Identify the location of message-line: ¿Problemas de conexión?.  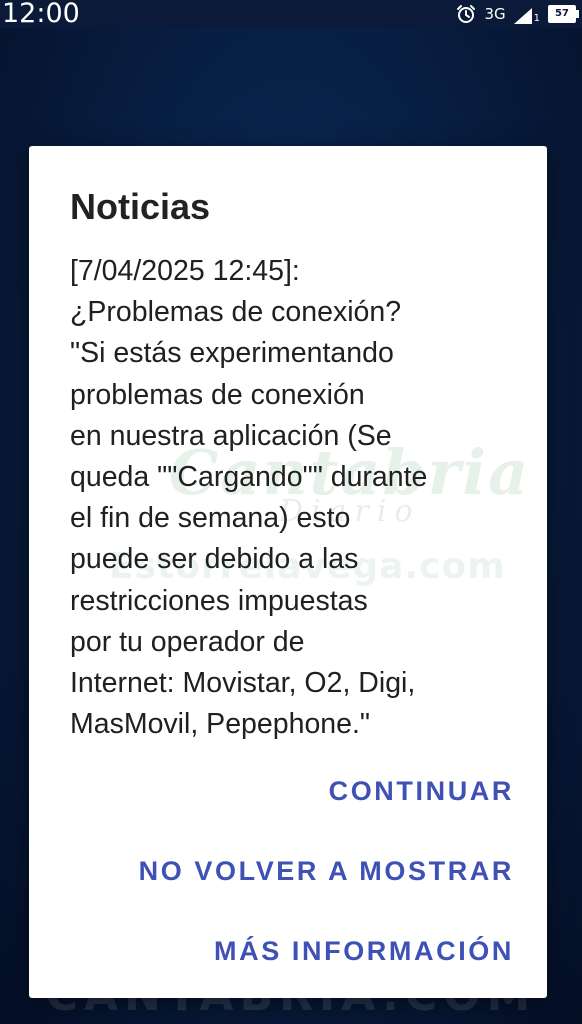
(236, 312).